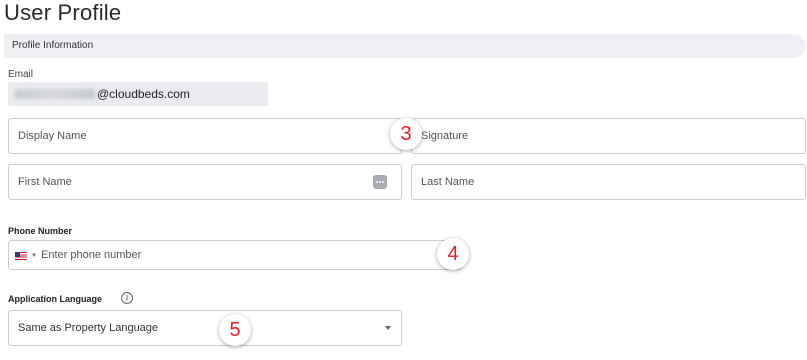 The width and height of the screenshot is (807, 360). Describe the element at coordinates (55, 94) in the screenshot. I see `email-redacted` at that location.